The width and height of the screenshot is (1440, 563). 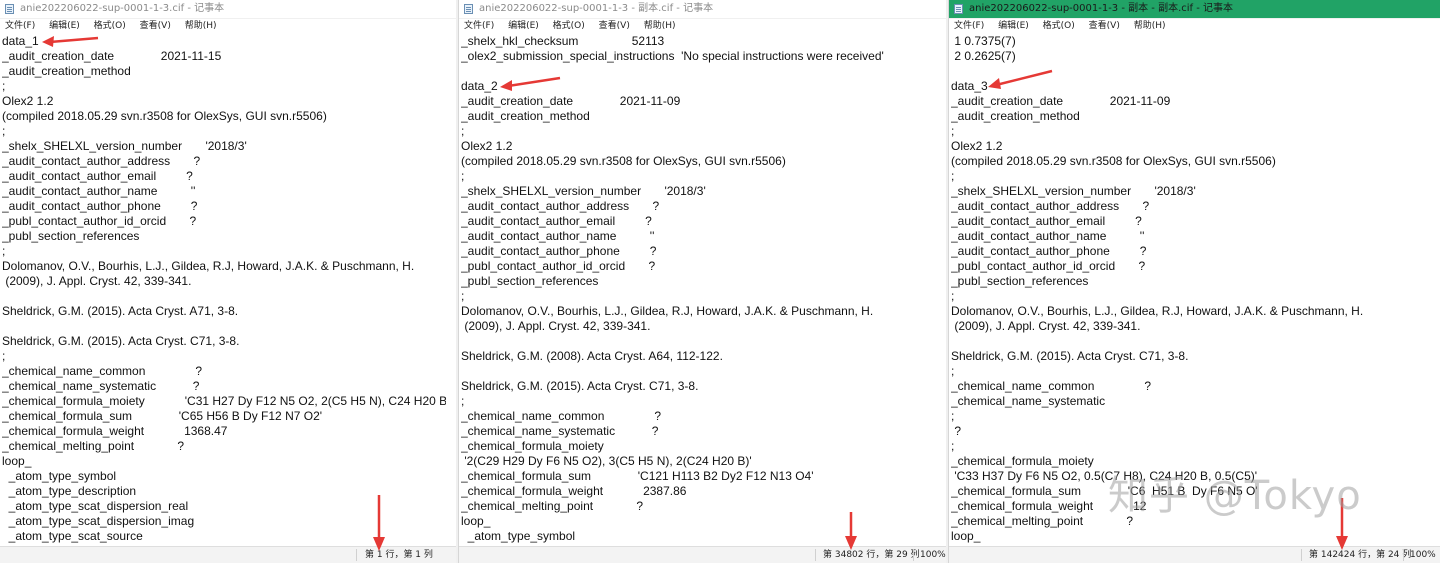 What do you see at coordinates (69, 491) in the screenshot?
I see `text-line: _atom_type_description` at bounding box center [69, 491].